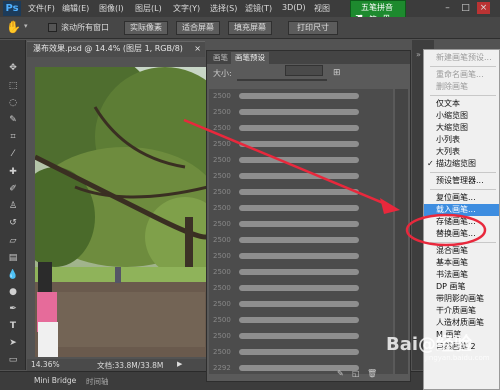 This screenshot has width=500, height=390. Describe the element at coordinates (457, 358) in the screenshot. I see `watermark-url: jingyan.baidu.com` at that location.